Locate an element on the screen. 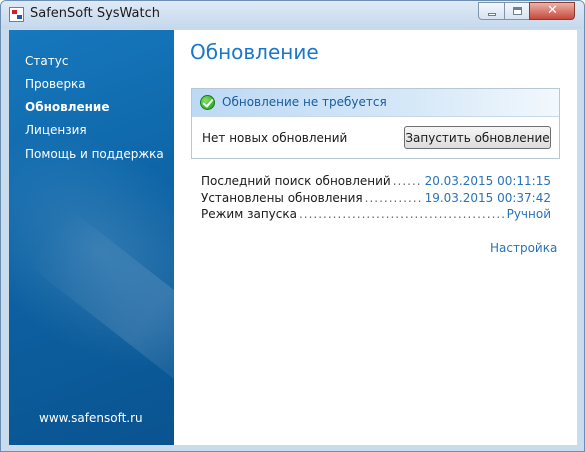  maximize-icon is located at coordinates (517, 11).